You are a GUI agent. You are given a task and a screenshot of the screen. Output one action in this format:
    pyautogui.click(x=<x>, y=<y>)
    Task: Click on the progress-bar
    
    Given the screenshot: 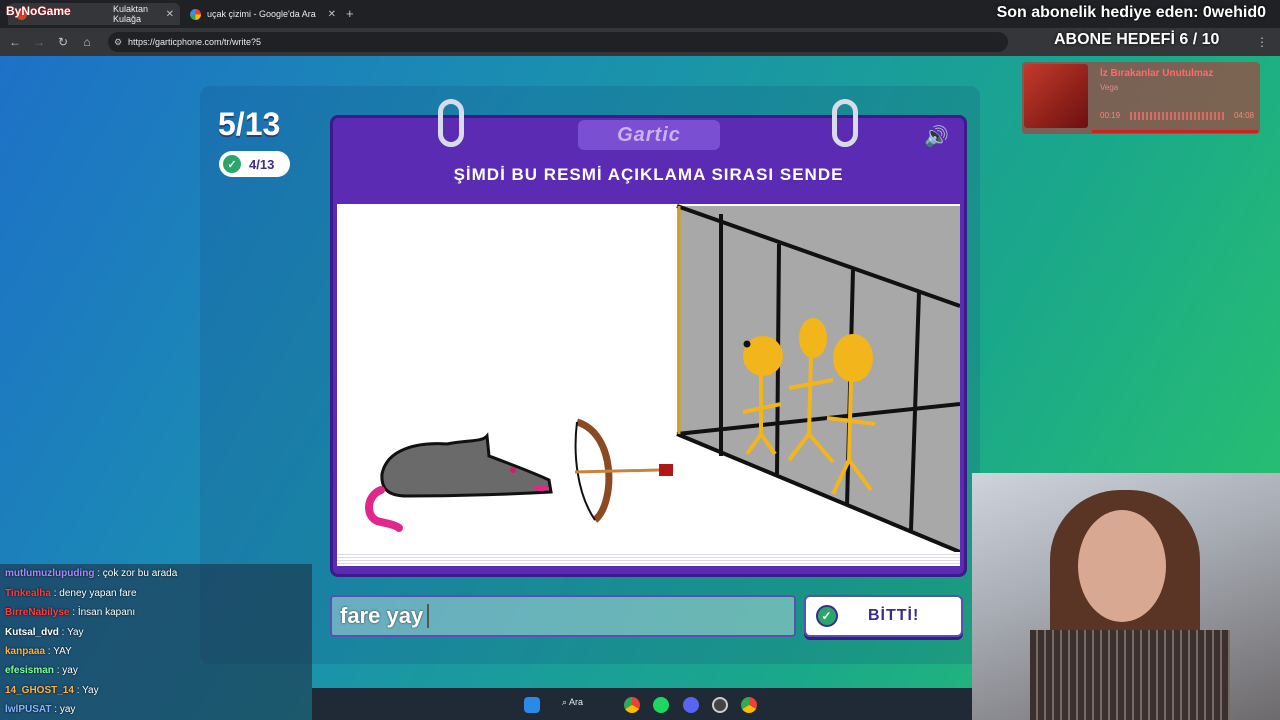 What is the action you would take?
    pyautogui.click(x=1175, y=131)
    